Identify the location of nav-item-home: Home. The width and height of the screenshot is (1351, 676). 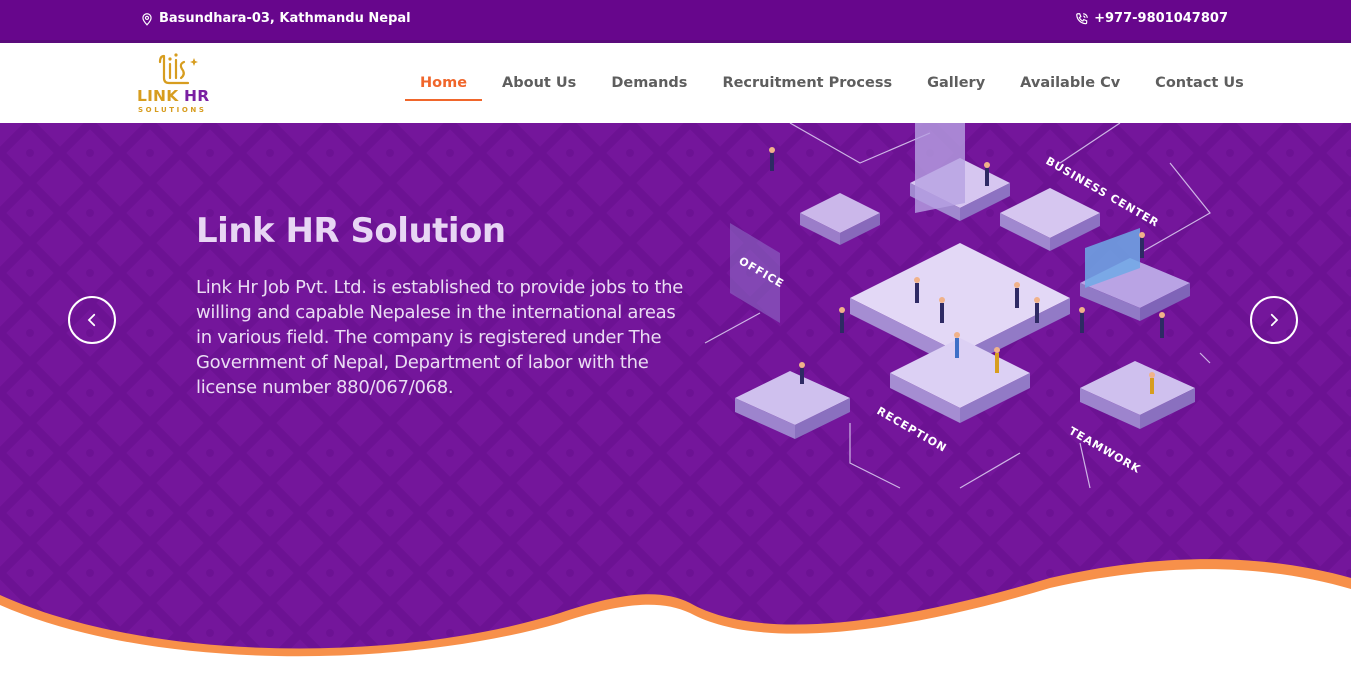
(444, 83).